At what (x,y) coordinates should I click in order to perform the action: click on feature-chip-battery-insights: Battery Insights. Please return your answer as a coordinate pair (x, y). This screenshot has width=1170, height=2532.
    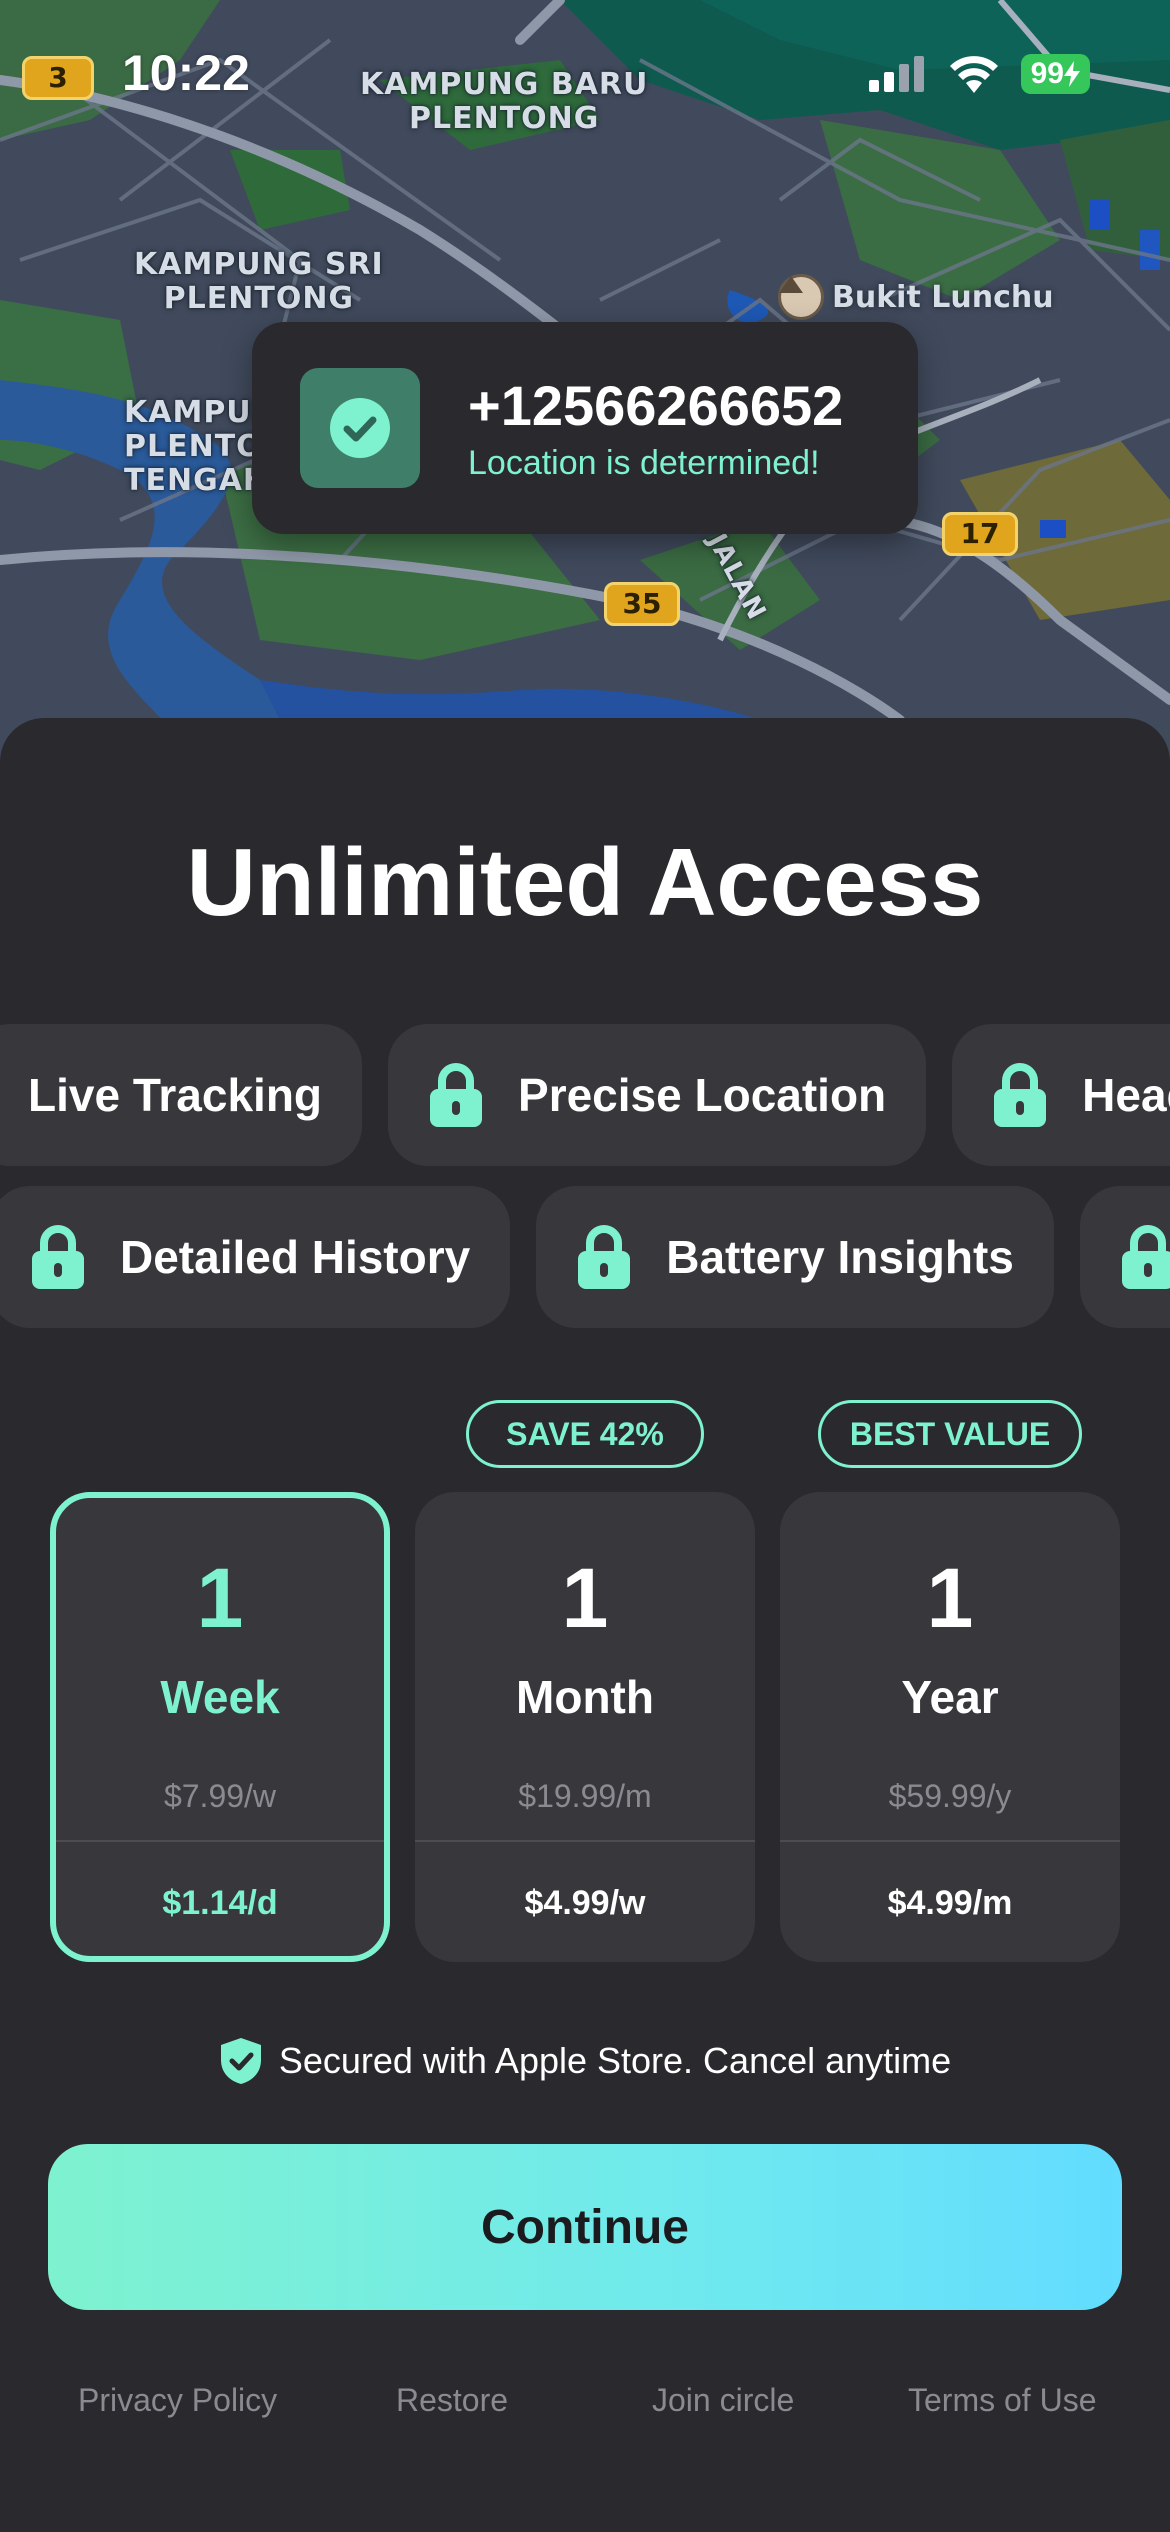
    Looking at the image, I should click on (795, 1257).